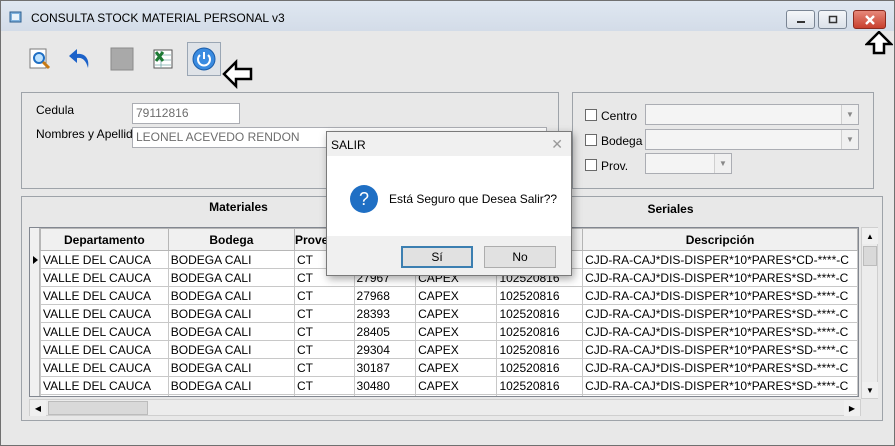 The image size is (895, 446). What do you see at coordinates (752, 114) in the screenshot?
I see `centro-select: ▼` at bounding box center [752, 114].